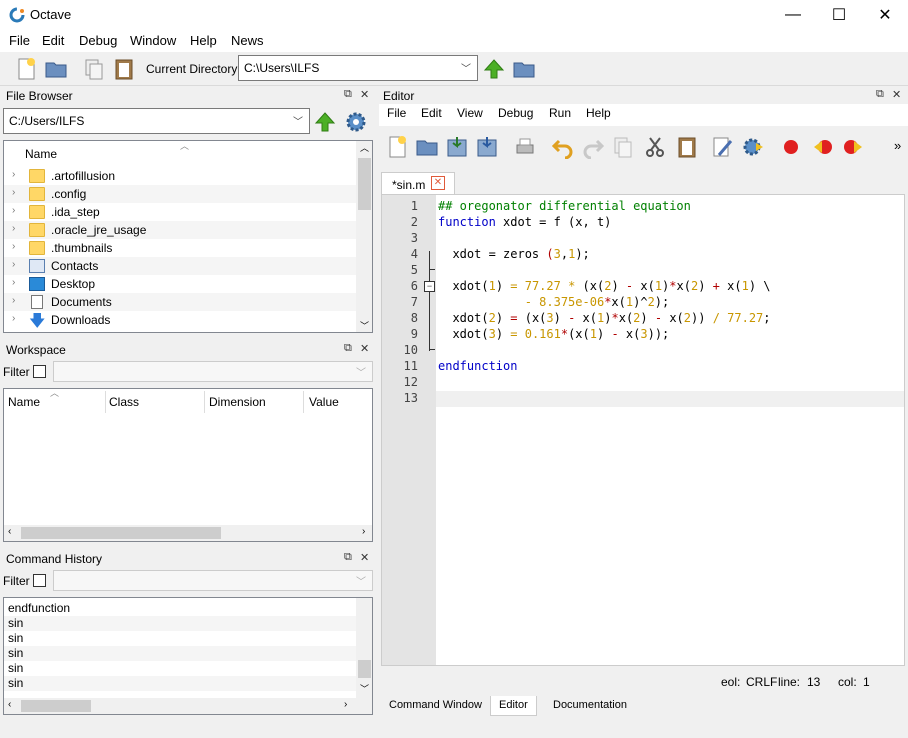  What do you see at coordinates (524, 69) in the screenshot?
I see `browse-folder-icon` at bounding box center [524, 69].